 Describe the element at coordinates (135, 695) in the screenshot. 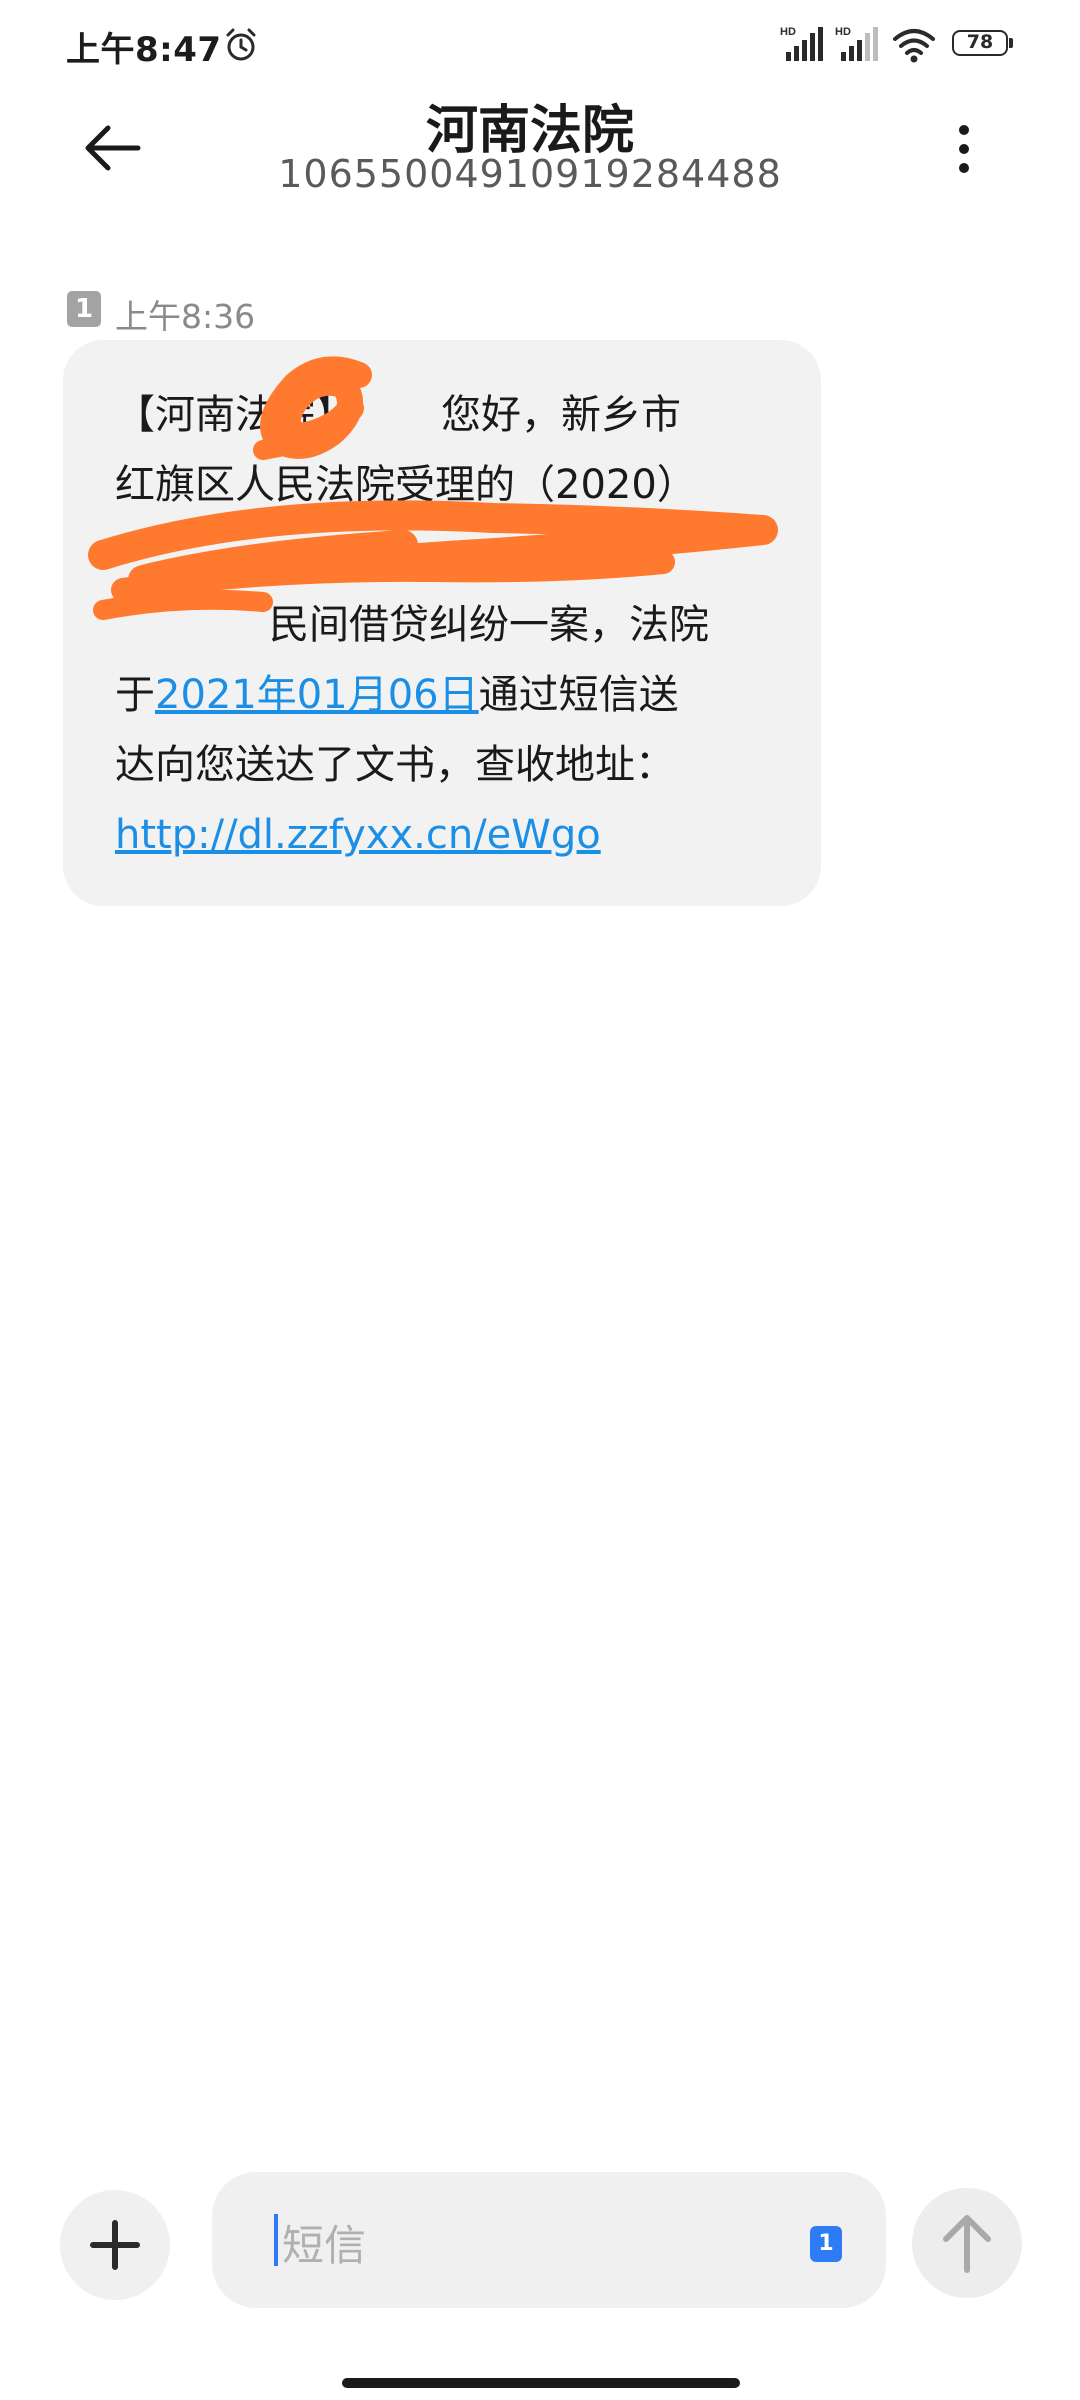

I see `message-text: 于` at that location.